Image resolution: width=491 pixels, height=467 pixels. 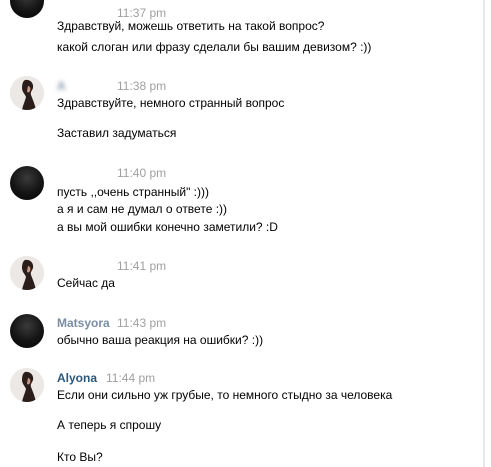 I want to click on message-time: 11:44 pm, so click(x=131, y=378).